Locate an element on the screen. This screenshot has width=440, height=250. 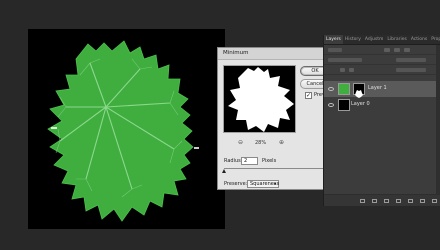
filter-kind-dropdown is located at coordinates (335, 50).